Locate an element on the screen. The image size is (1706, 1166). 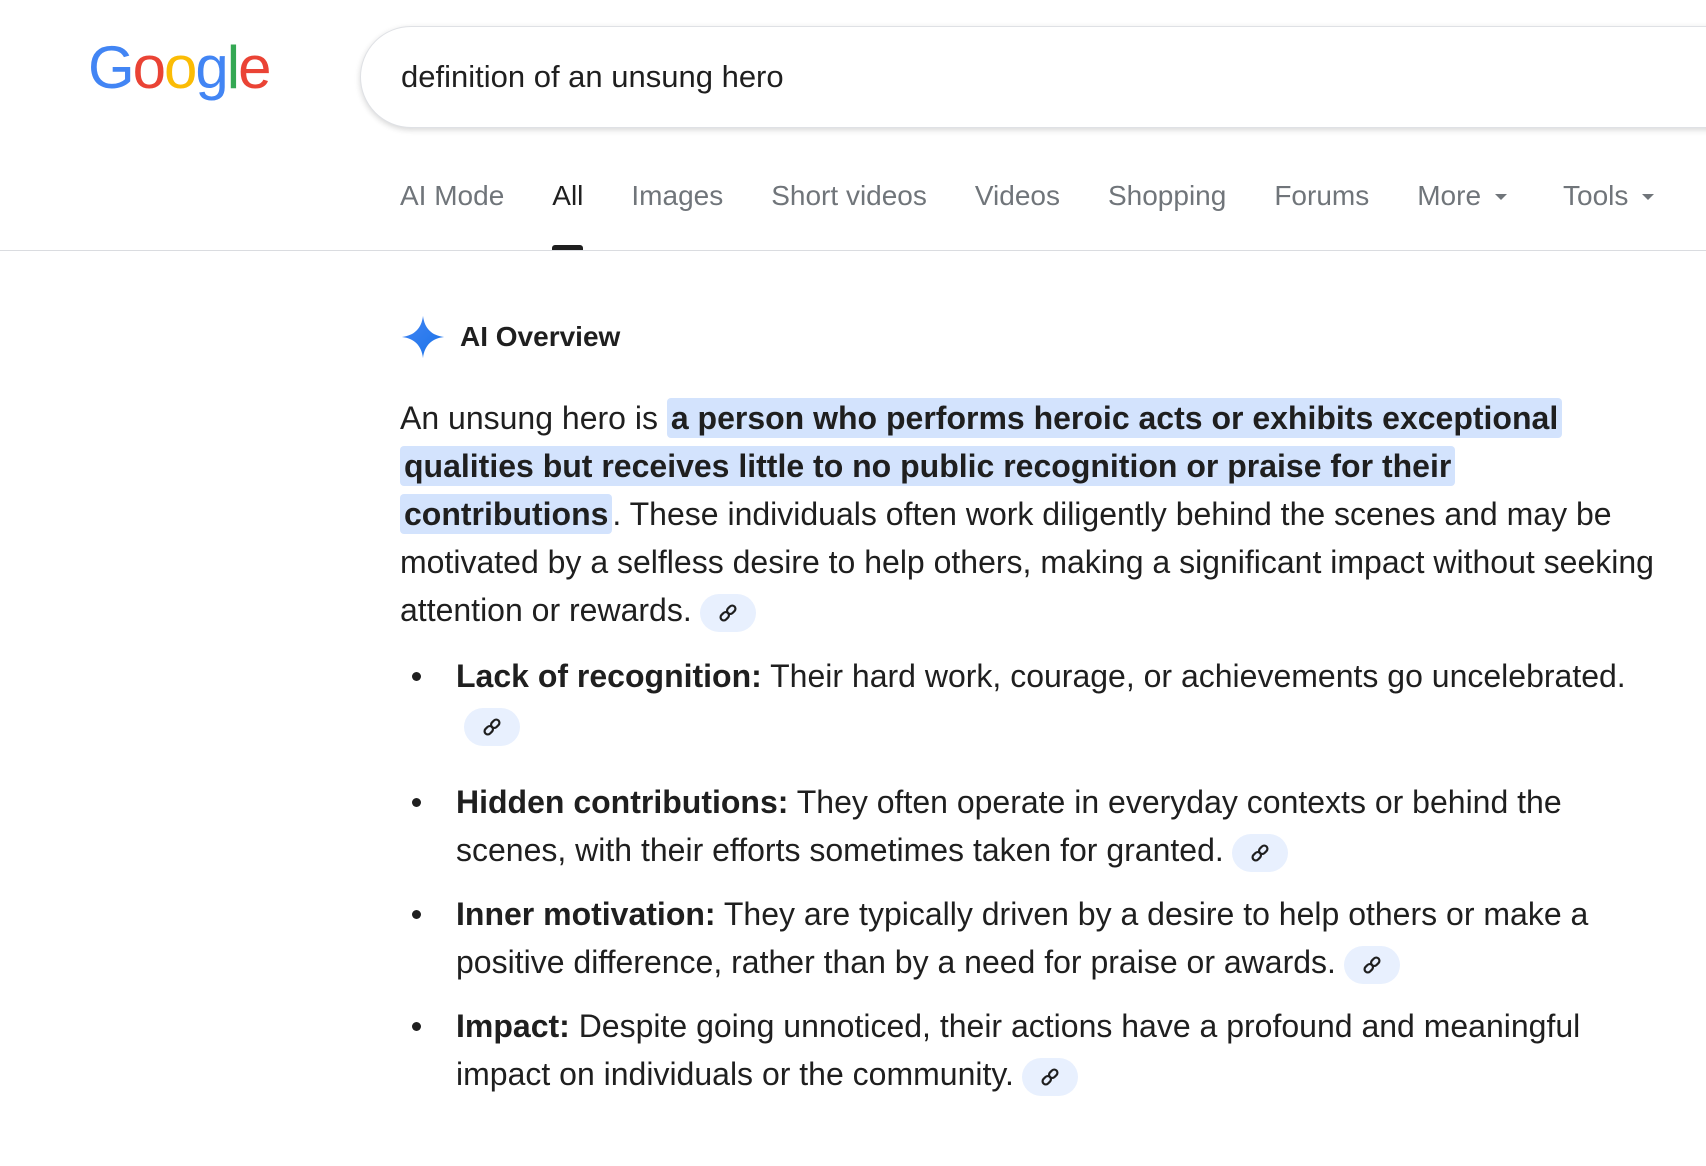
tabs-divider is located at coordinates (853, 250).